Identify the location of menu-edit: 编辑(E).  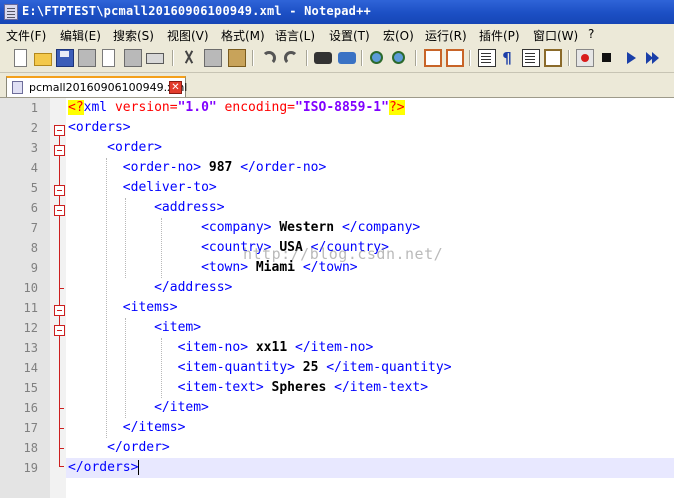
(80, 35).